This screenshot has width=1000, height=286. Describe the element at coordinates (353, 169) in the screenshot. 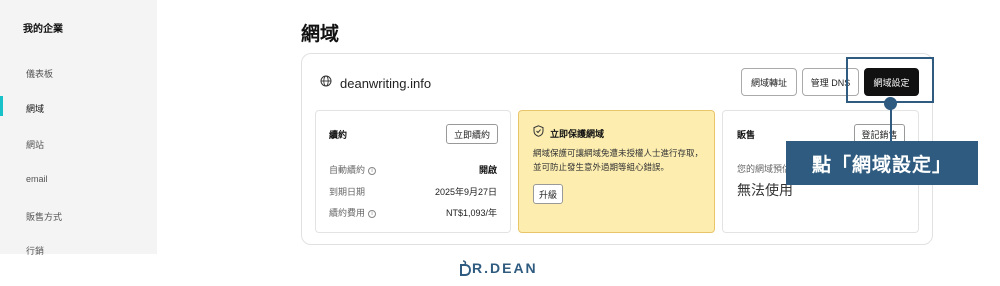

I see `auto-renew-label: 自動續約 i` at that location.